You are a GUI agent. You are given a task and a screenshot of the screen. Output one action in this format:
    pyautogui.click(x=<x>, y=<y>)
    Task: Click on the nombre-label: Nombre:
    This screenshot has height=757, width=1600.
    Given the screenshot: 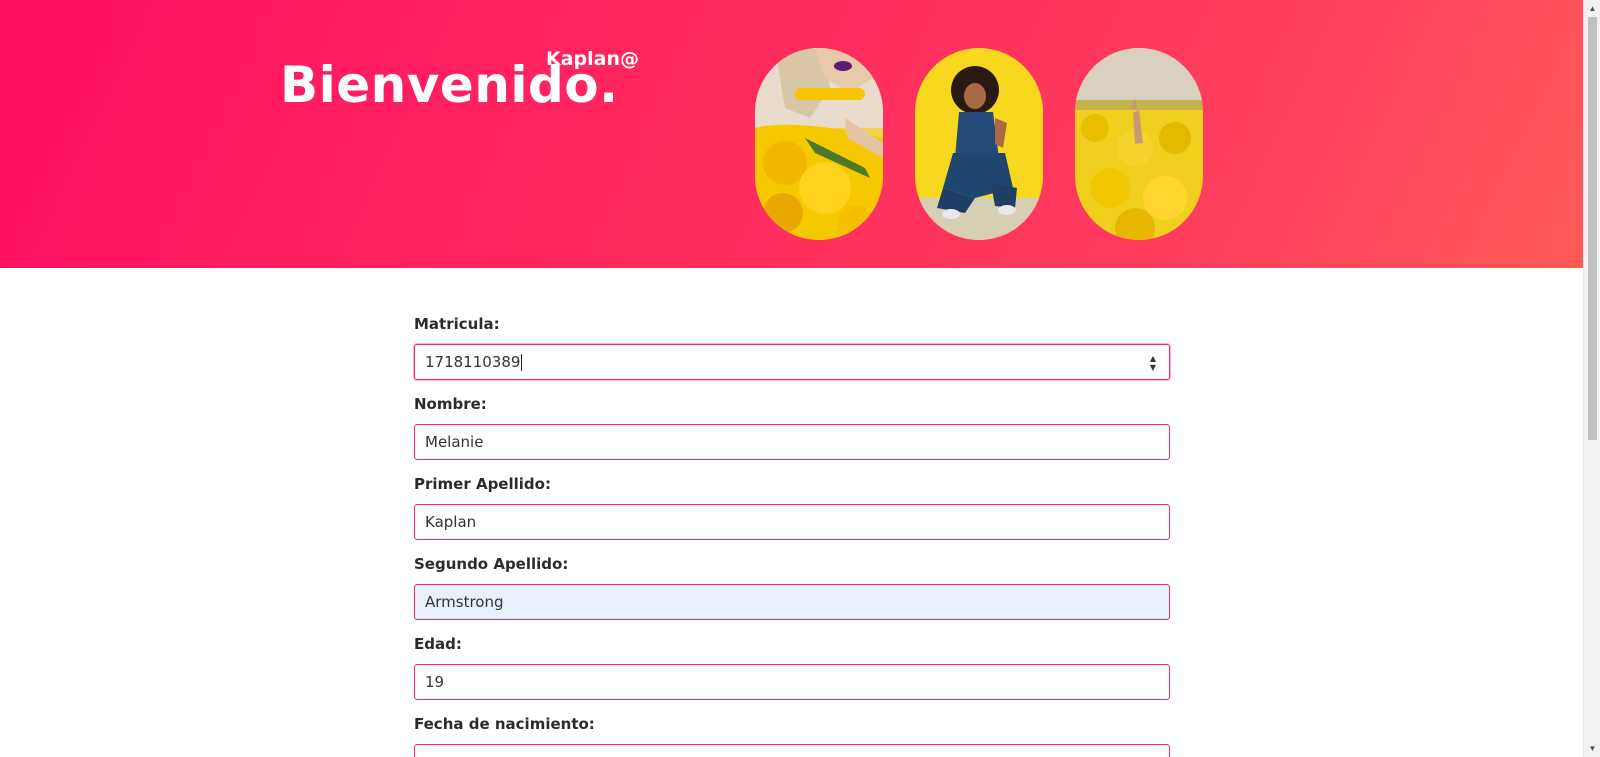 What is the action you would take?
    pyautogui.click(x=450, y=404)
    